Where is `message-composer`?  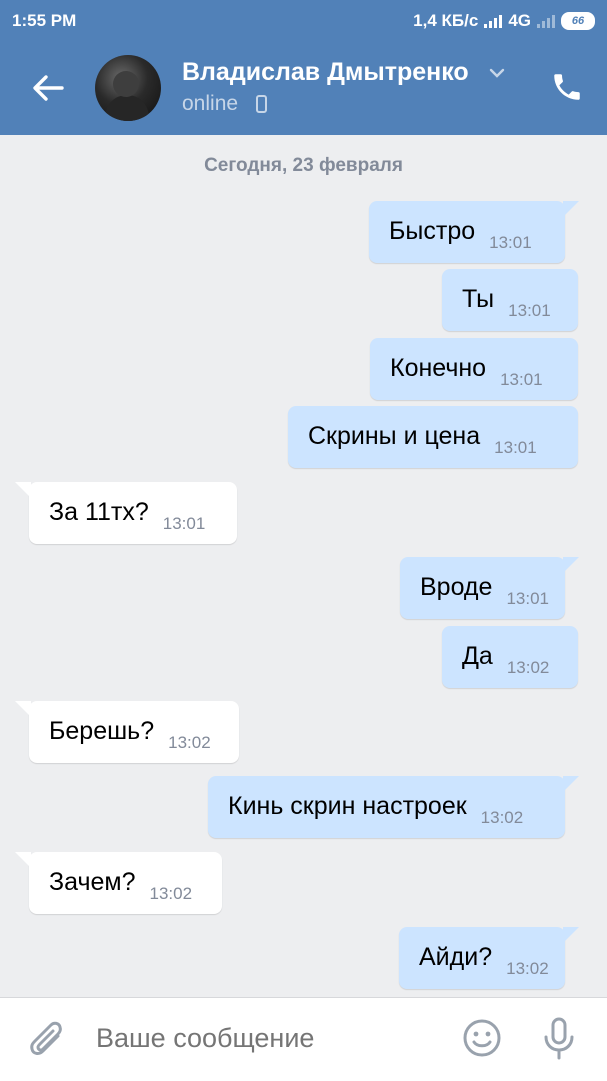
message-composer is located at coordinates (303, 1039).